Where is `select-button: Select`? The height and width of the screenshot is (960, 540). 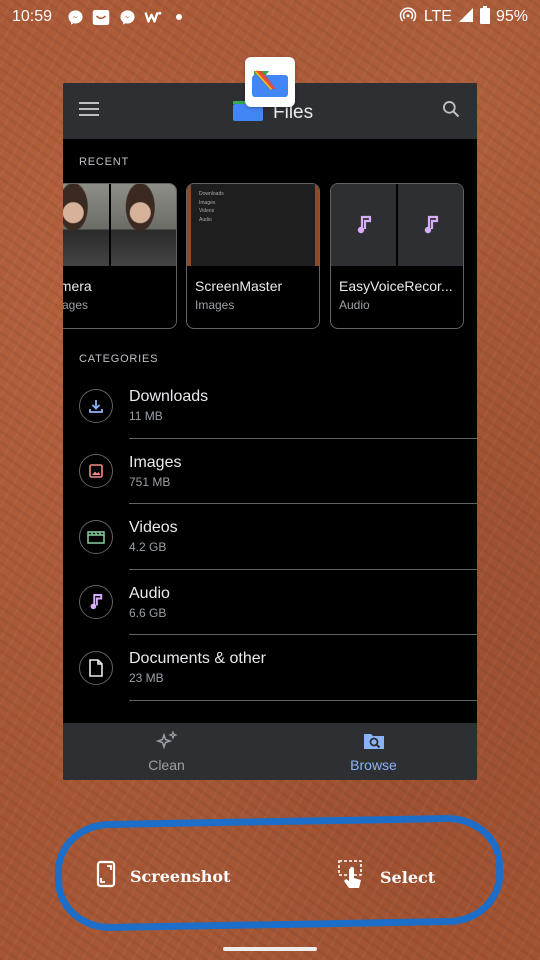
select-button: Select is located at coordinates (386, 877).